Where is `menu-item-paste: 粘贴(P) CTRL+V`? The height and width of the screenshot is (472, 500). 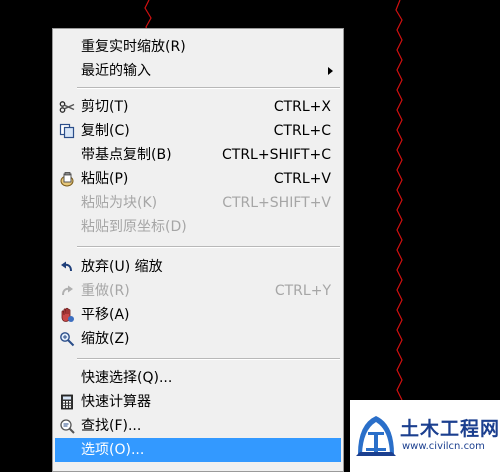
menu-item-paste: 粘贴(P) CTRL+V is located at coordinates (198, 179).